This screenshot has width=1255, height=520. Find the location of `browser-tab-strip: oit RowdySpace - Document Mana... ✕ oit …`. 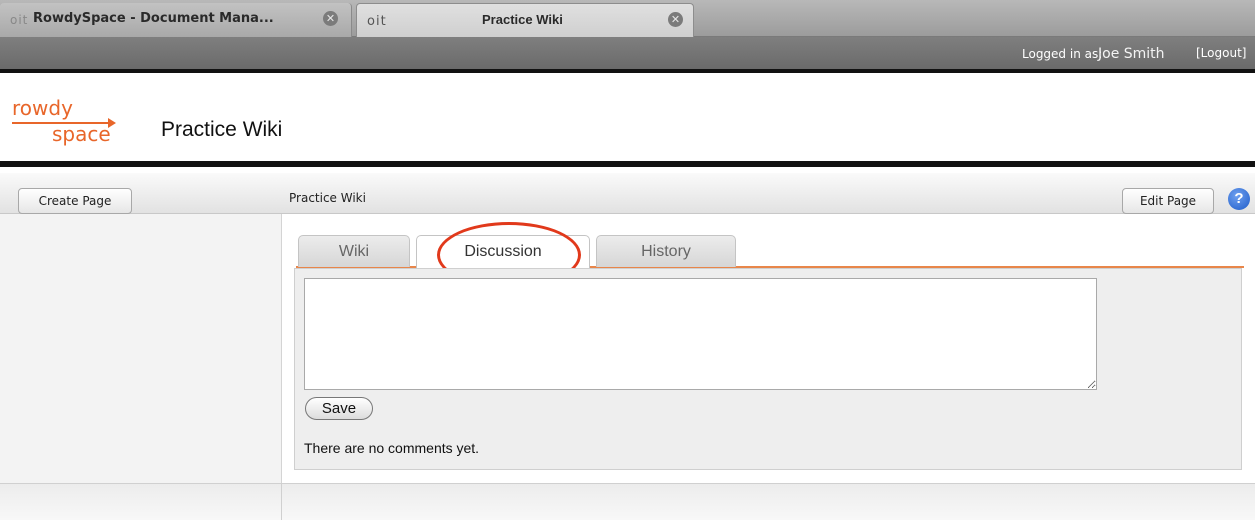

browser-tab-strip: oit RowdySpace - Document Mana... ✕ oit … is located at coordinates (627, 18).